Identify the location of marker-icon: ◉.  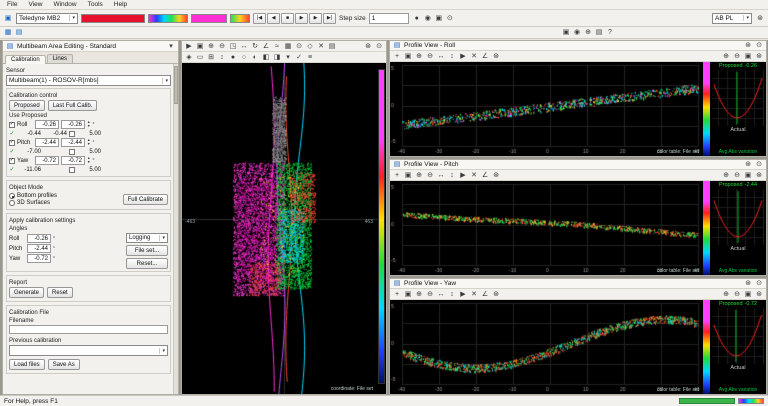
(428, 18).